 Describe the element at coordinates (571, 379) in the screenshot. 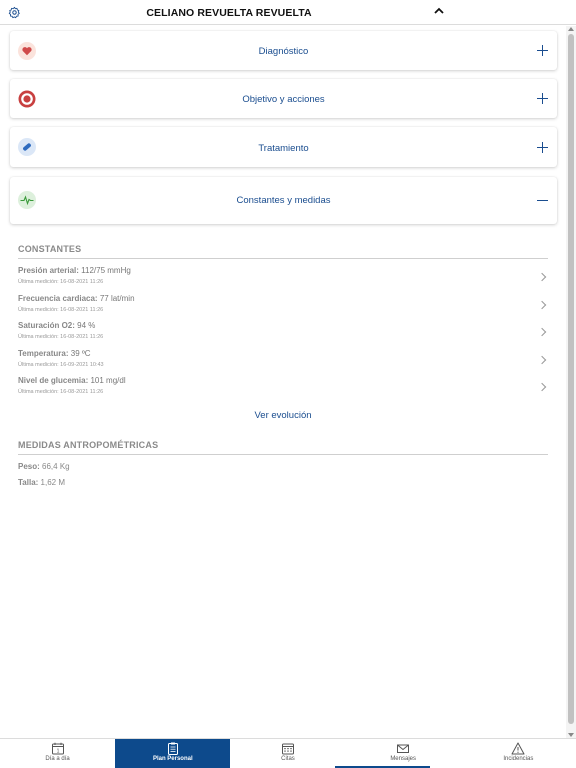

I see `scrollbar-thumb` at that location.